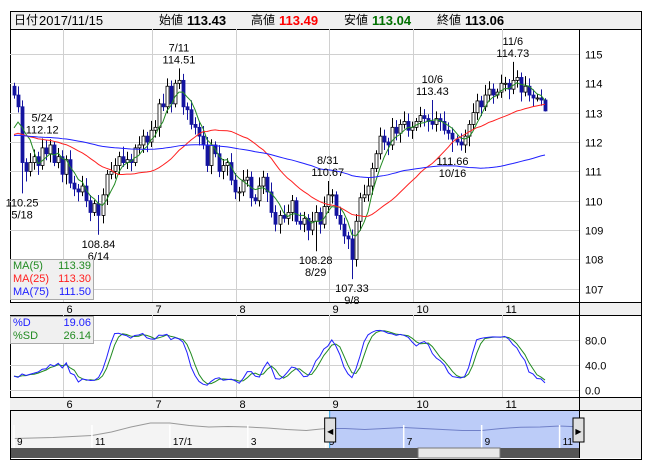  What do you see at coordinates (330, 430) in the screenshot?
I see `navigator-left-handle: ◀` at bounding box center [330, 430].